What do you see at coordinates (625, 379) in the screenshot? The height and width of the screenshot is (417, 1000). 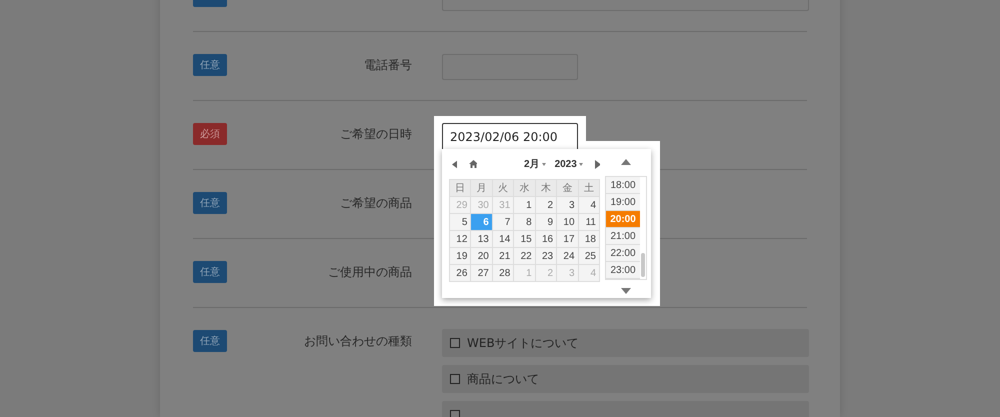 I see `checkbox-option: 商品について` at bounding box center [625, 379].